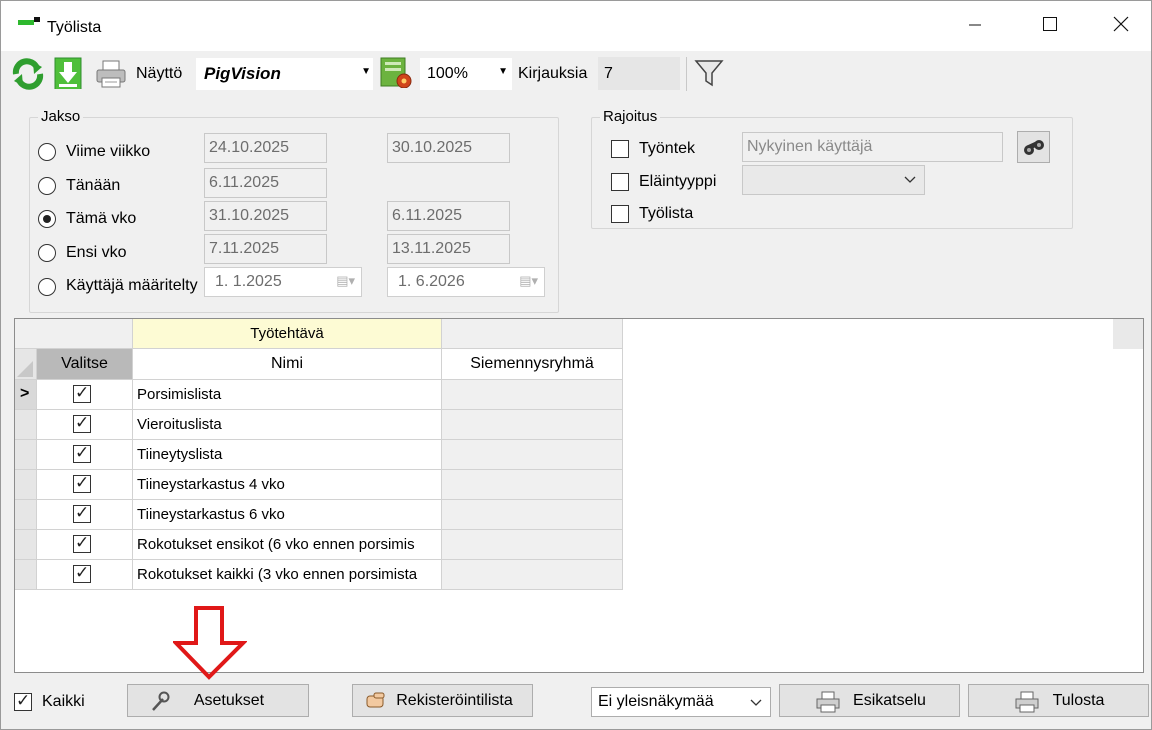 The width and height of the screenshot is (1152, 730). Describe the element at coordinates (442, 700) in the screenshot. I see `register-list-button: Rekisteröintilista` at that location.